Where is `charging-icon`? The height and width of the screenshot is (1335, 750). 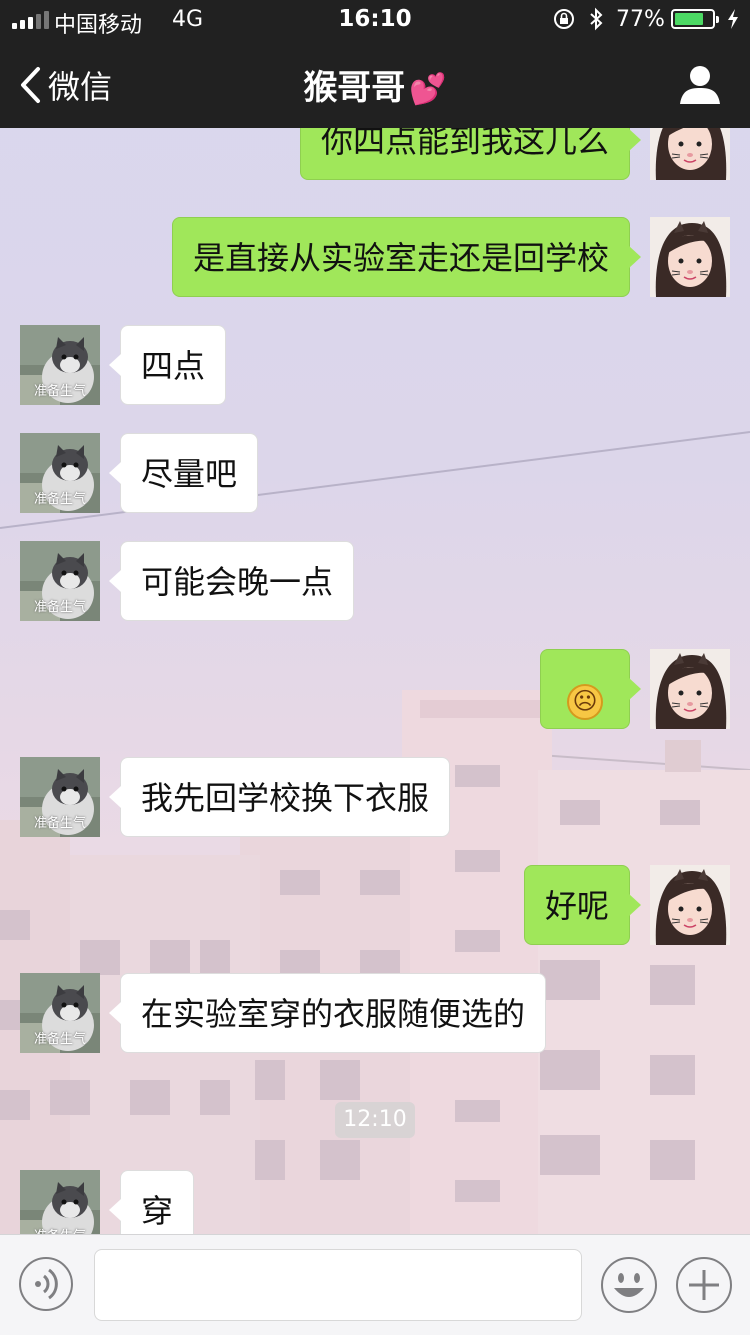 charging-icon is located at coordinates (733, 19).